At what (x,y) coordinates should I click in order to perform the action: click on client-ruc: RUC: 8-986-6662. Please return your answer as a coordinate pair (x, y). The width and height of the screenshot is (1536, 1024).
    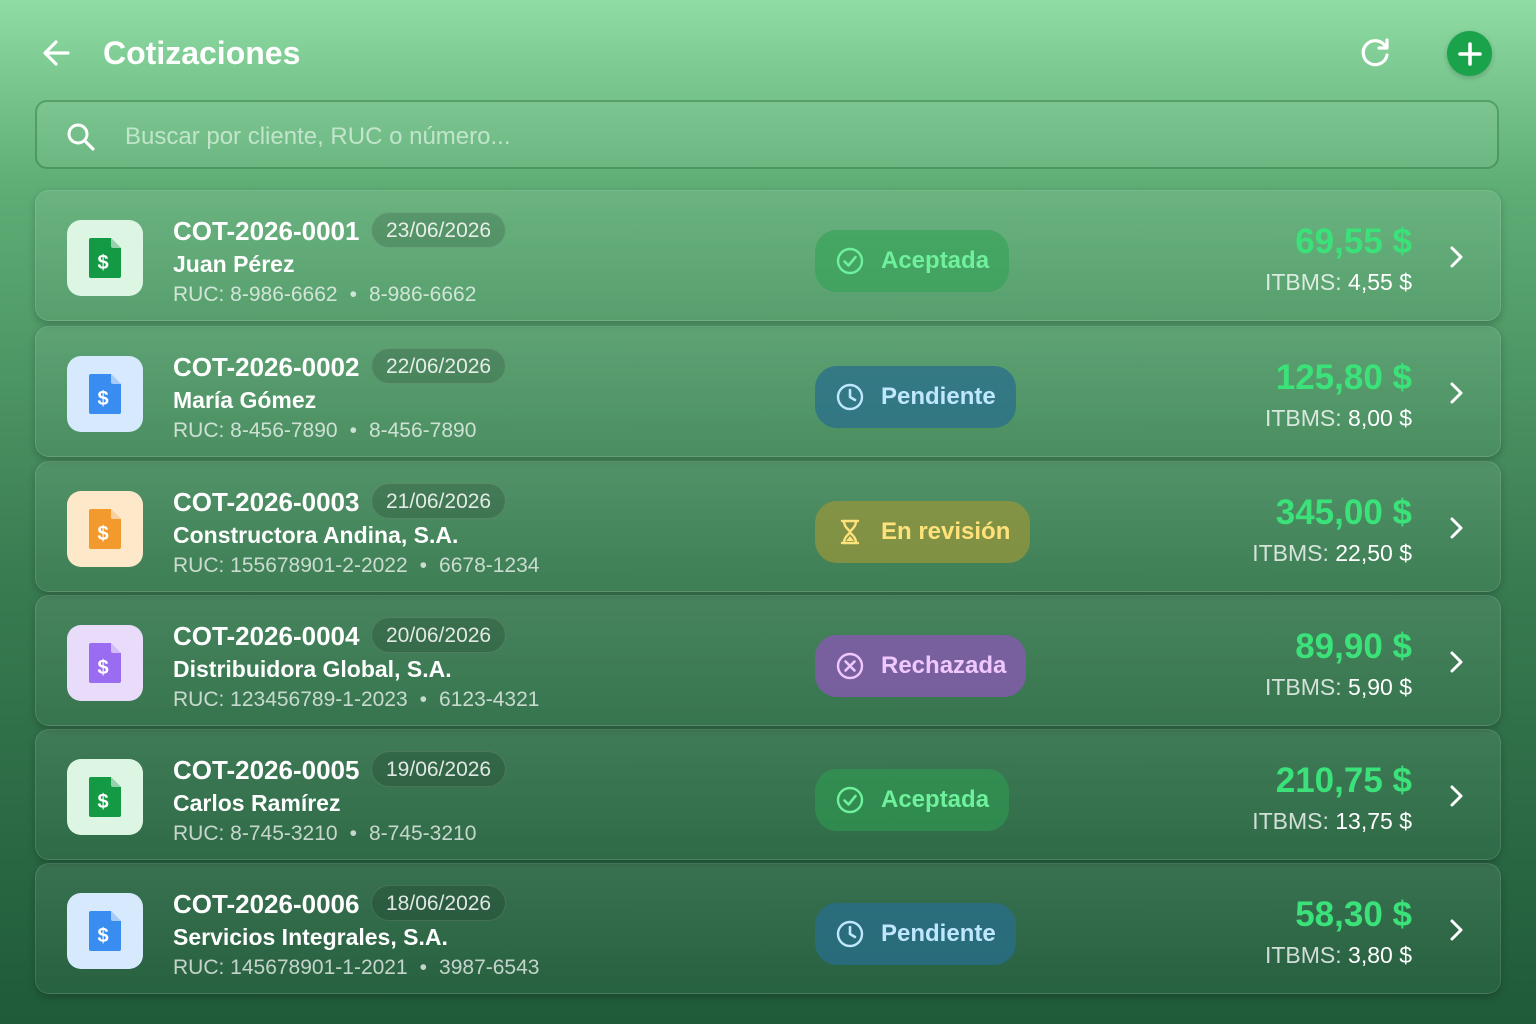
    Looking at the image, I should click on (255, 294).